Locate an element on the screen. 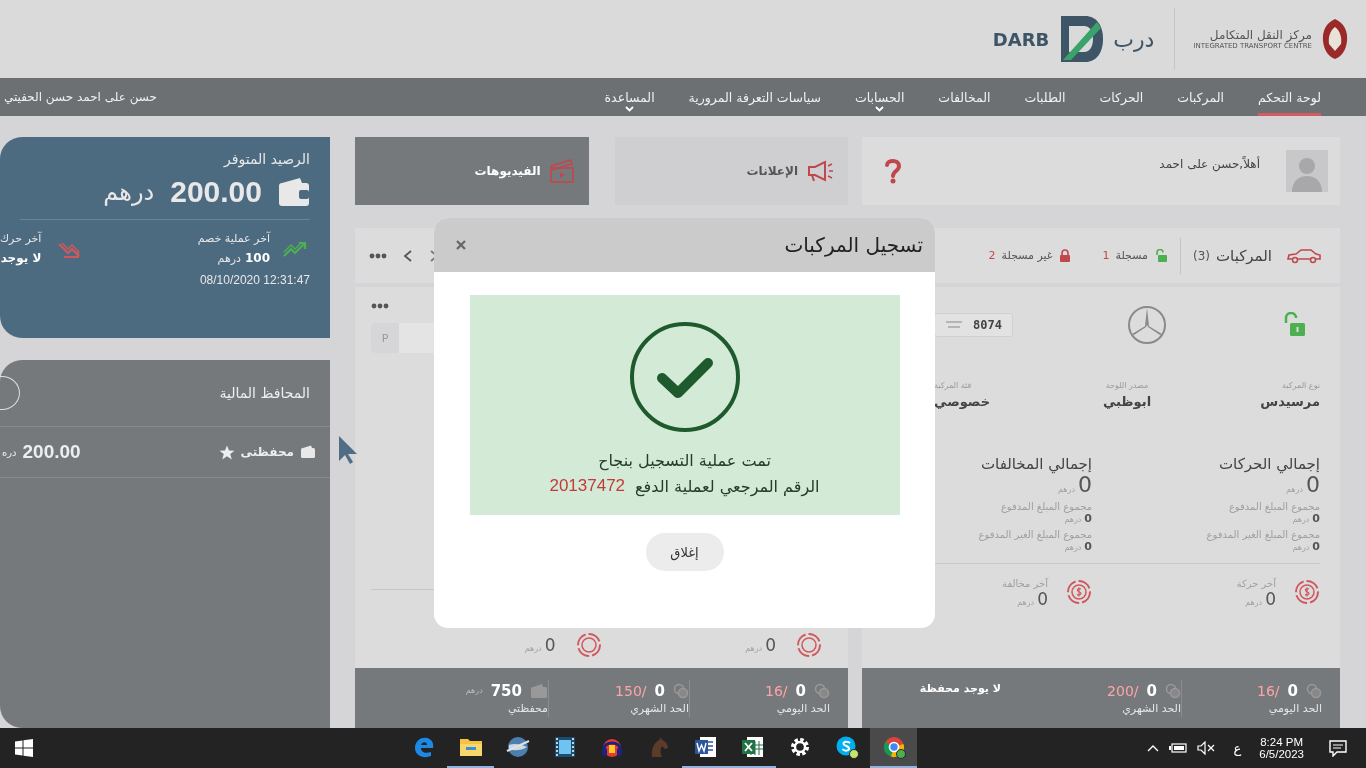  nav-tab: المساعدة is located at coordinates (629, 97).